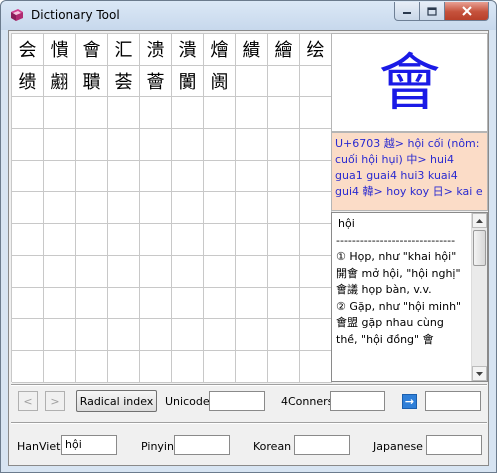 The height and width of the screenshot is (473, 497). Describe the element at coordinates (316, 50) in the screenshot. I see `character-cell: 绘` at that location.